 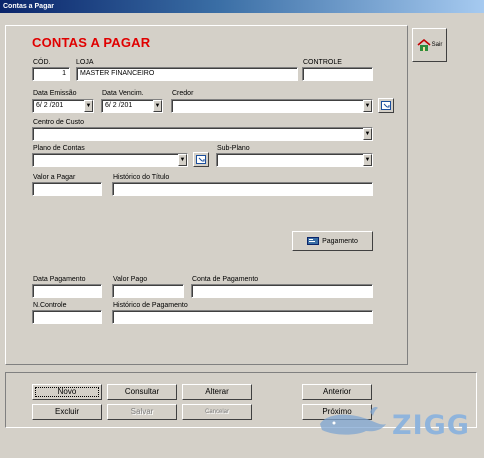 What do you see at coordinates (272, 106) in the screenshot?
I see `credor-combo: ▼` at bounding box center [272, 106].